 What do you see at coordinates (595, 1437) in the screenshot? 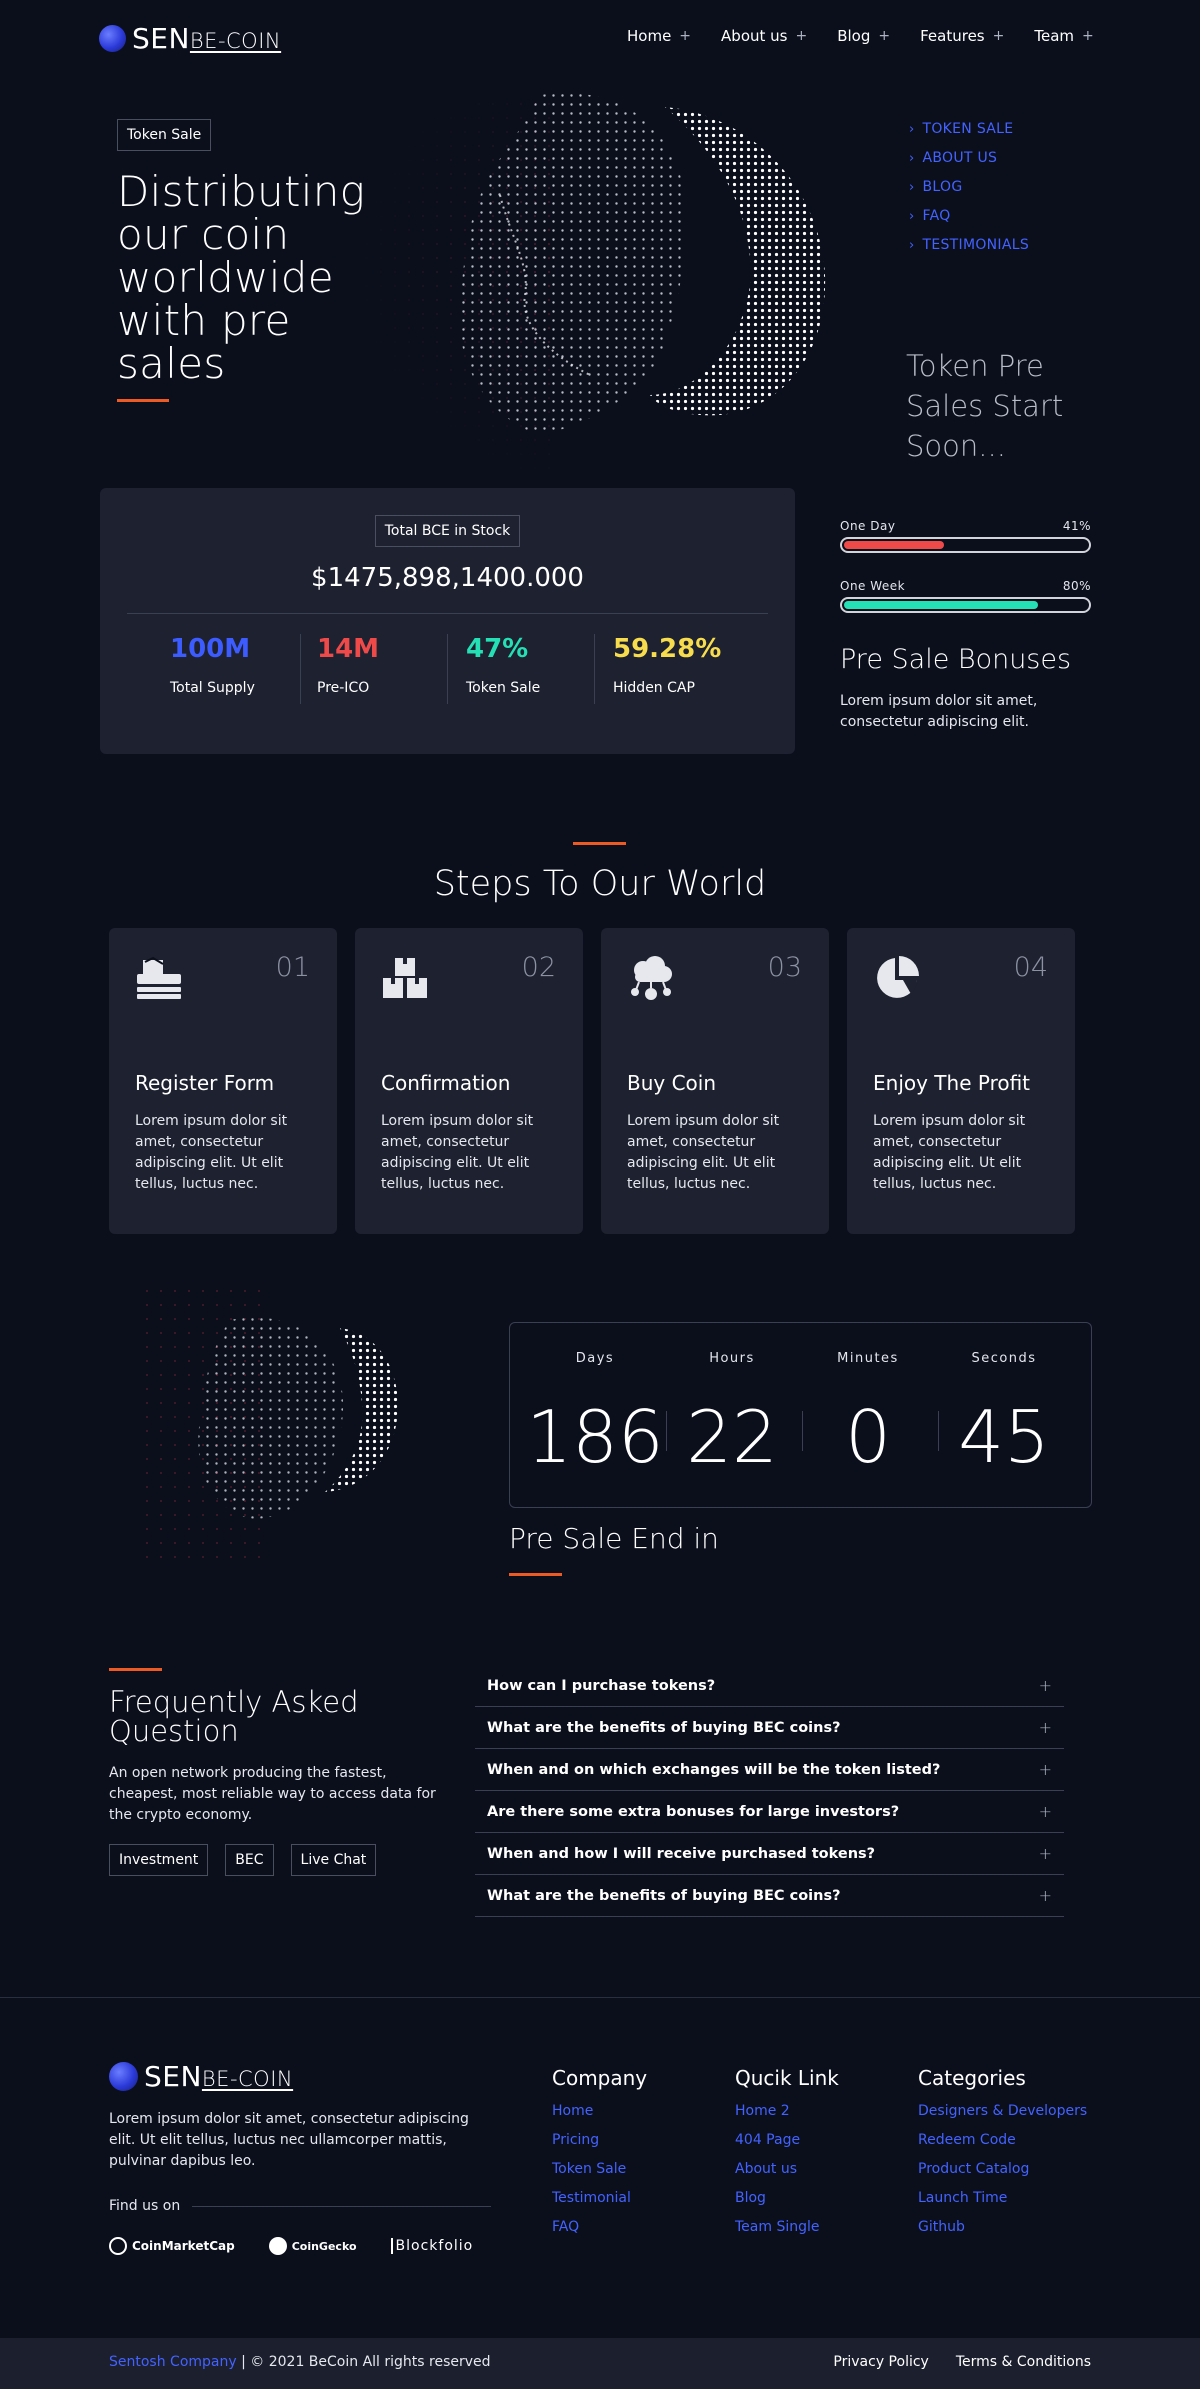
I see `countdown-days: 186` at bounding box center [595, 1437].